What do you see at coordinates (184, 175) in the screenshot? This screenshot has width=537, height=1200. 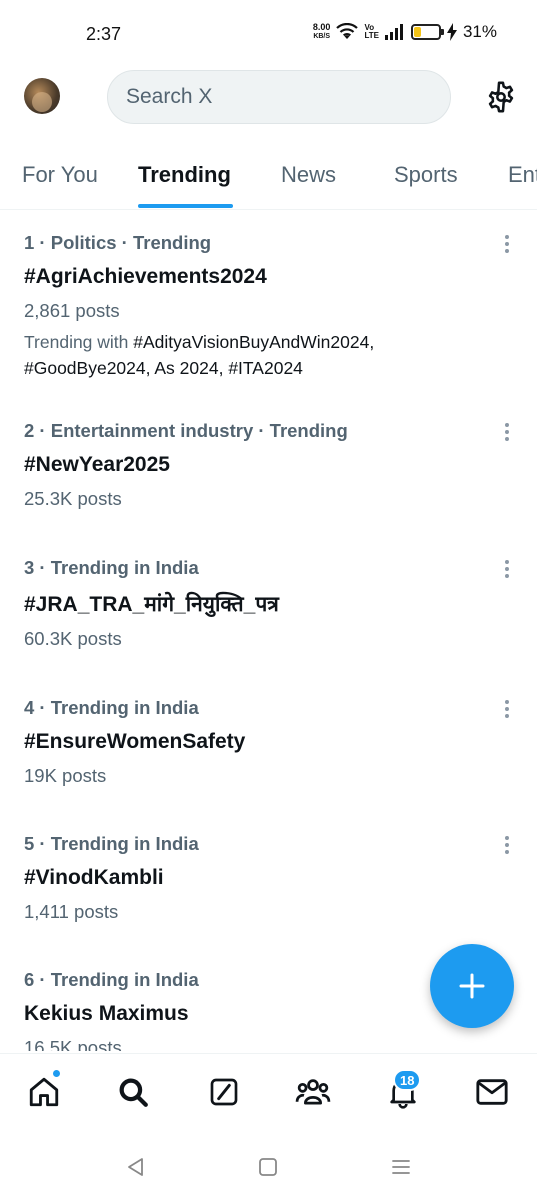 I see `tab-trending: Trending` at bounding box center [184, 175].